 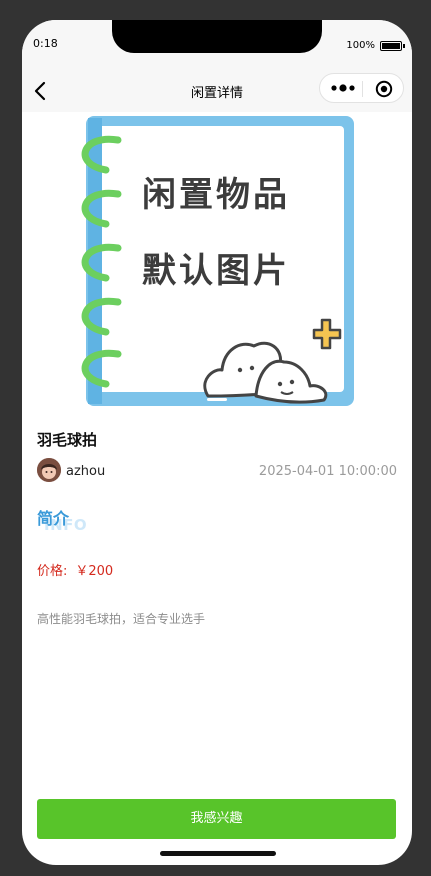 What do you see at coordinates (216, 195) in the screenshot?
I see `hero-text-line1: 闲置物品` at bounding box center [216, 195].